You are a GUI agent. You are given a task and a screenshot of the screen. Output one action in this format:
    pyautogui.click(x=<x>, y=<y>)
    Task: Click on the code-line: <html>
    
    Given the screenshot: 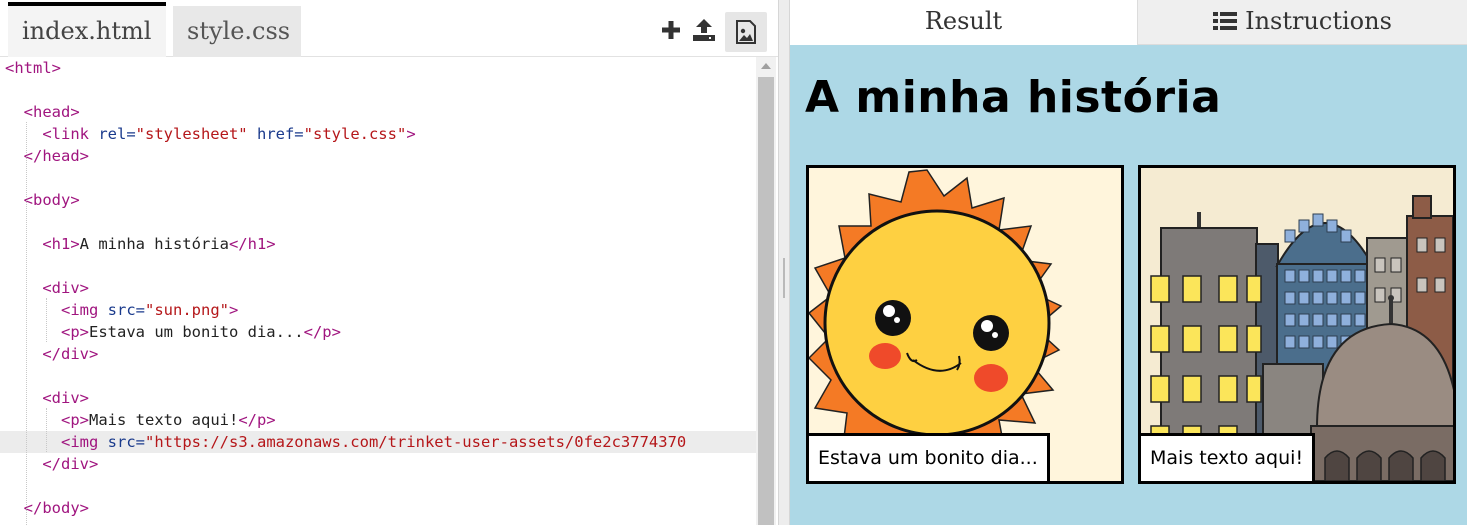 What is the action you would take?
    pyautogui.click(x=378, y=68)
    